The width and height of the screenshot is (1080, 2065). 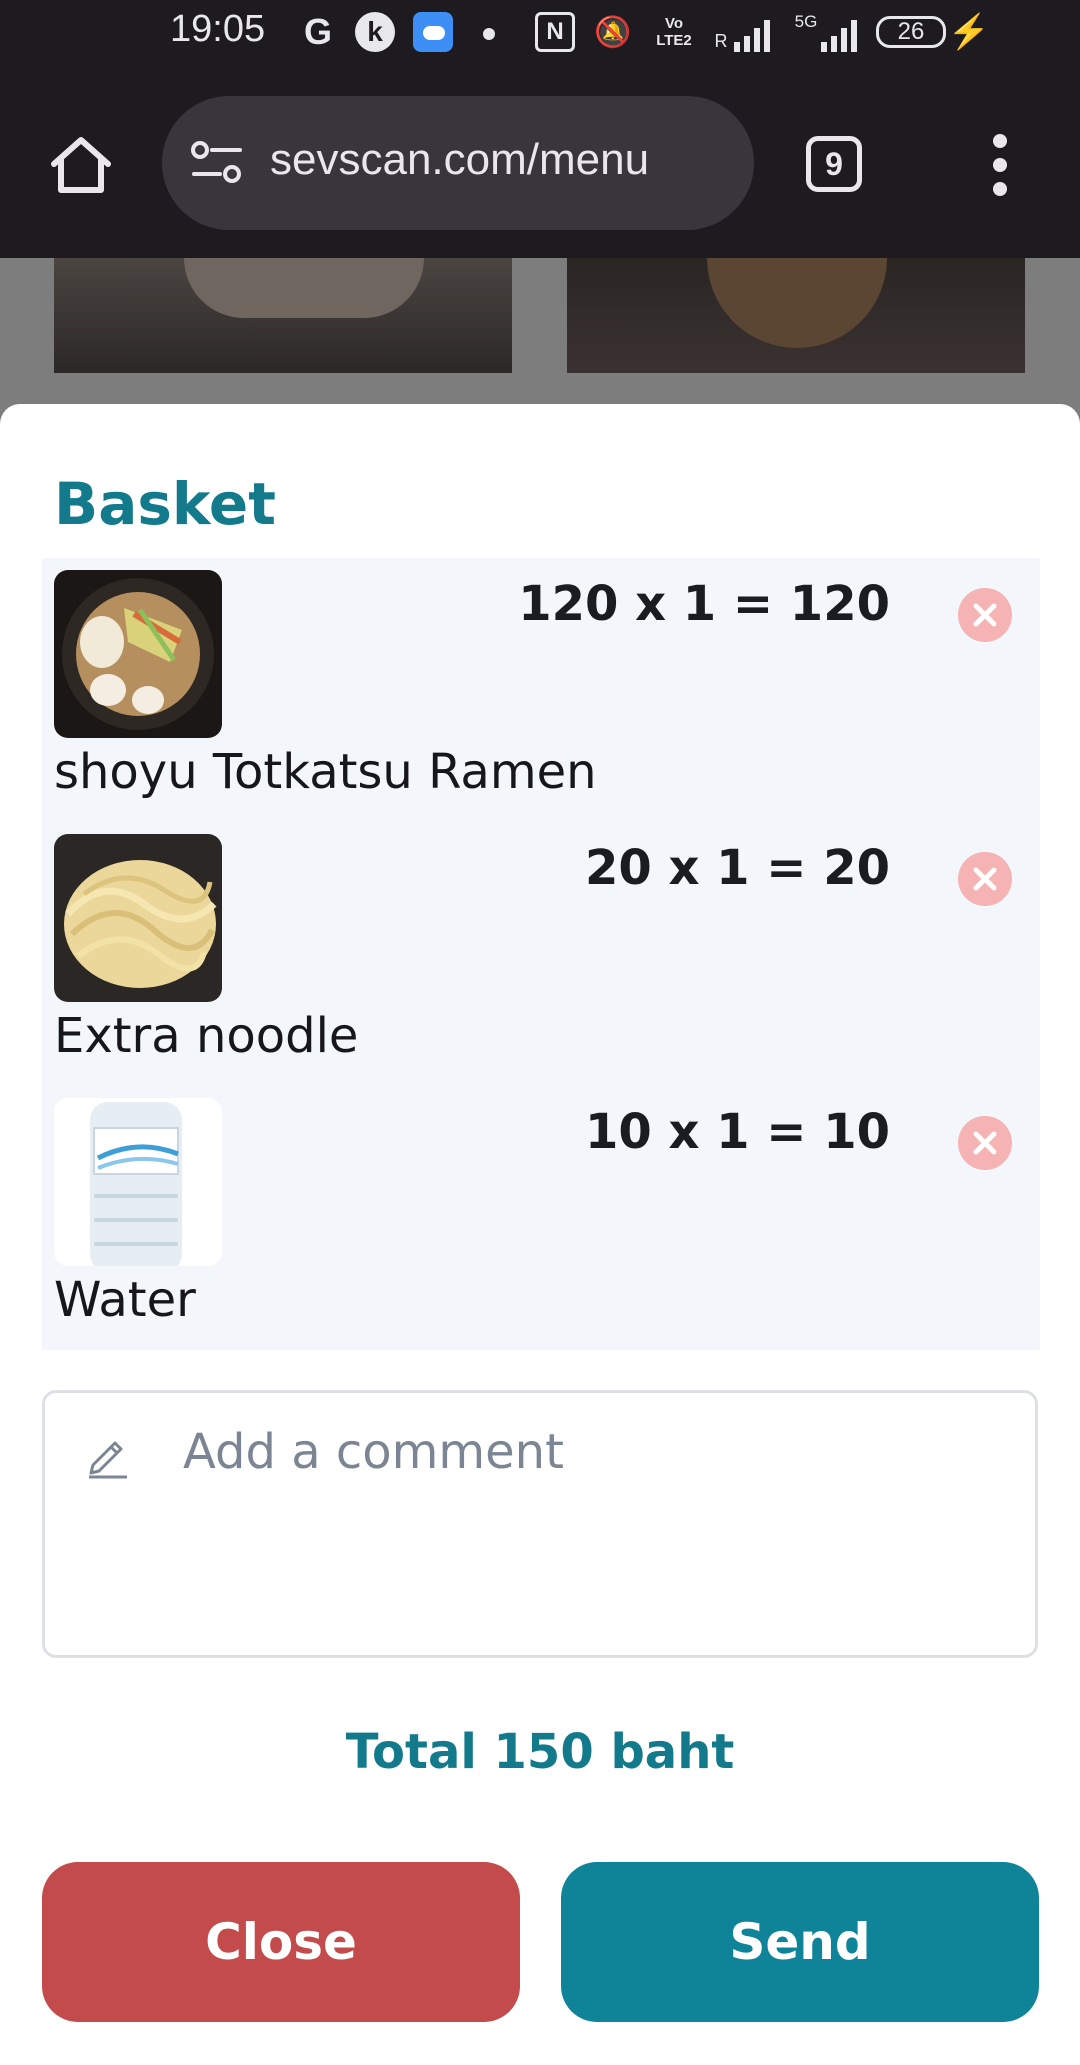 I want to click on basket-item: 20 x 1 = 20 Extra noodle, so click(x=541, y=954).